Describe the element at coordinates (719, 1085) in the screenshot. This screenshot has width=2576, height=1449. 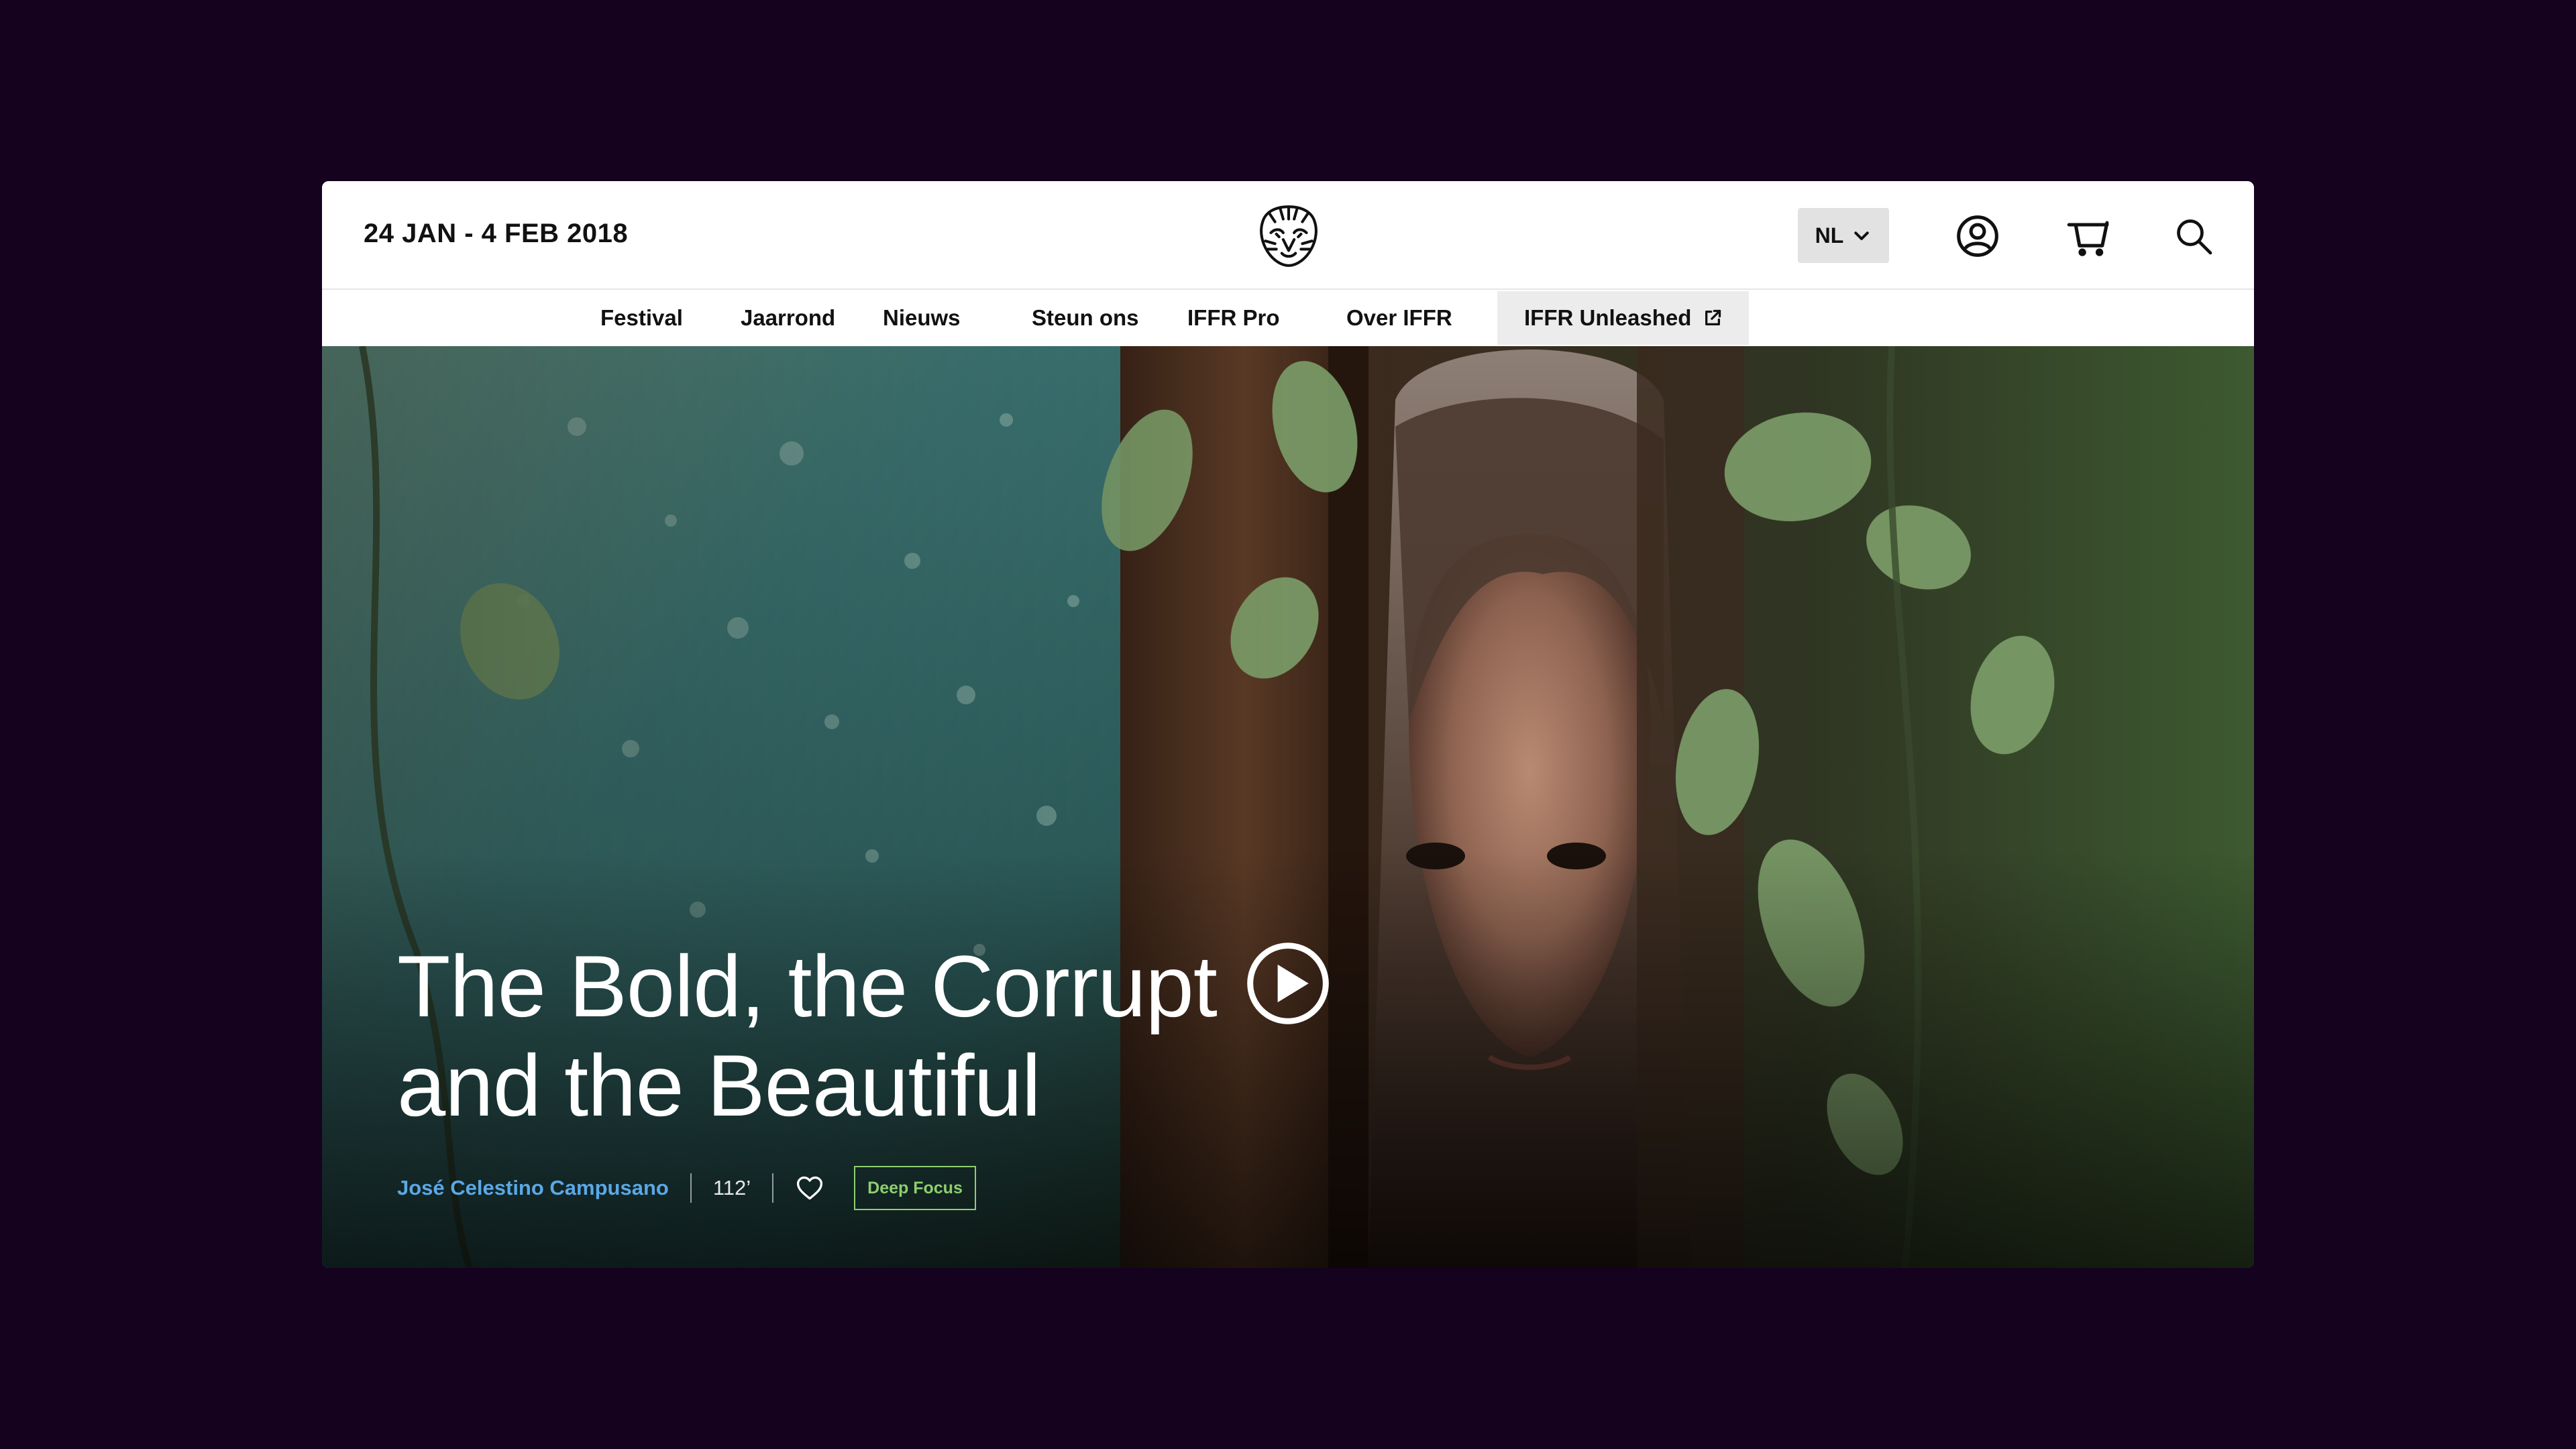
I see `film-title-line-2: and the Beautiful` at that location.